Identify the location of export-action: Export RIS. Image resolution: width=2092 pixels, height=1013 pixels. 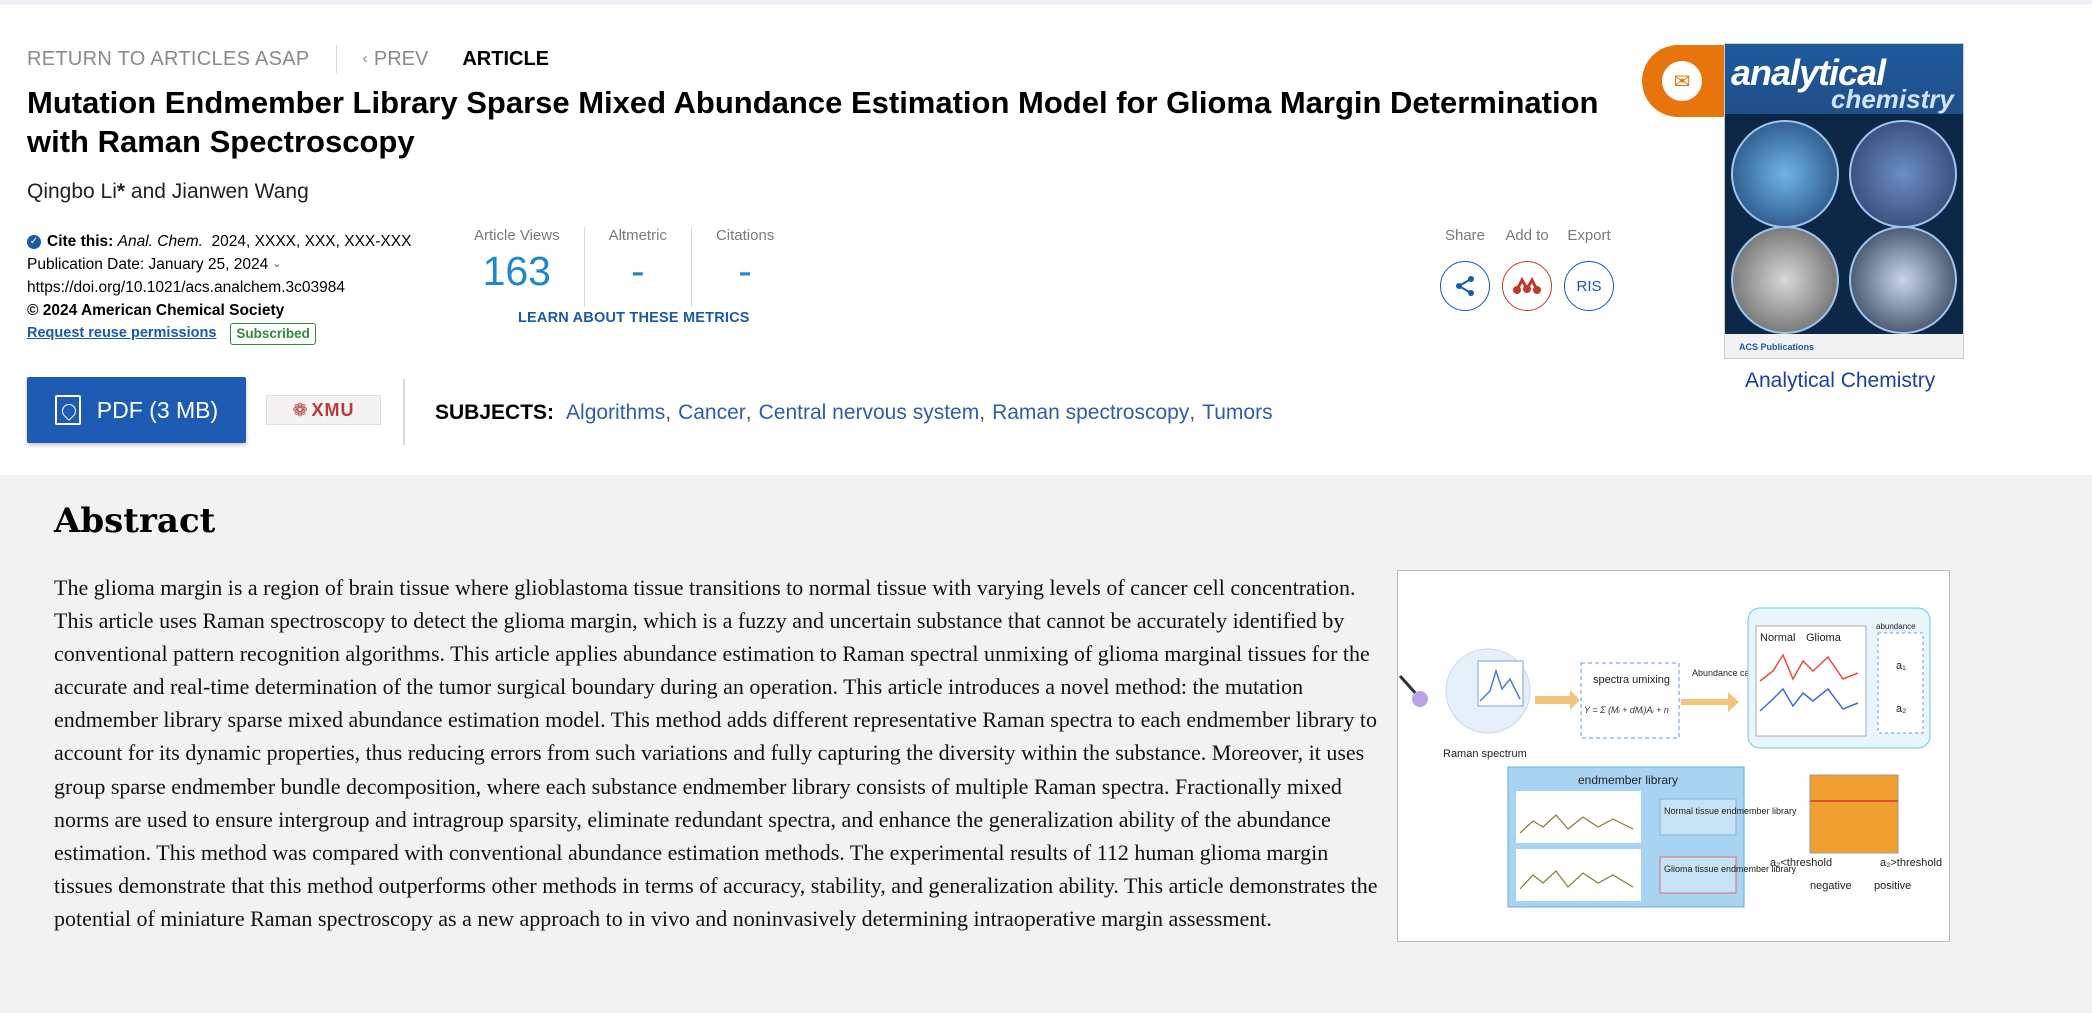
(1589, 269).